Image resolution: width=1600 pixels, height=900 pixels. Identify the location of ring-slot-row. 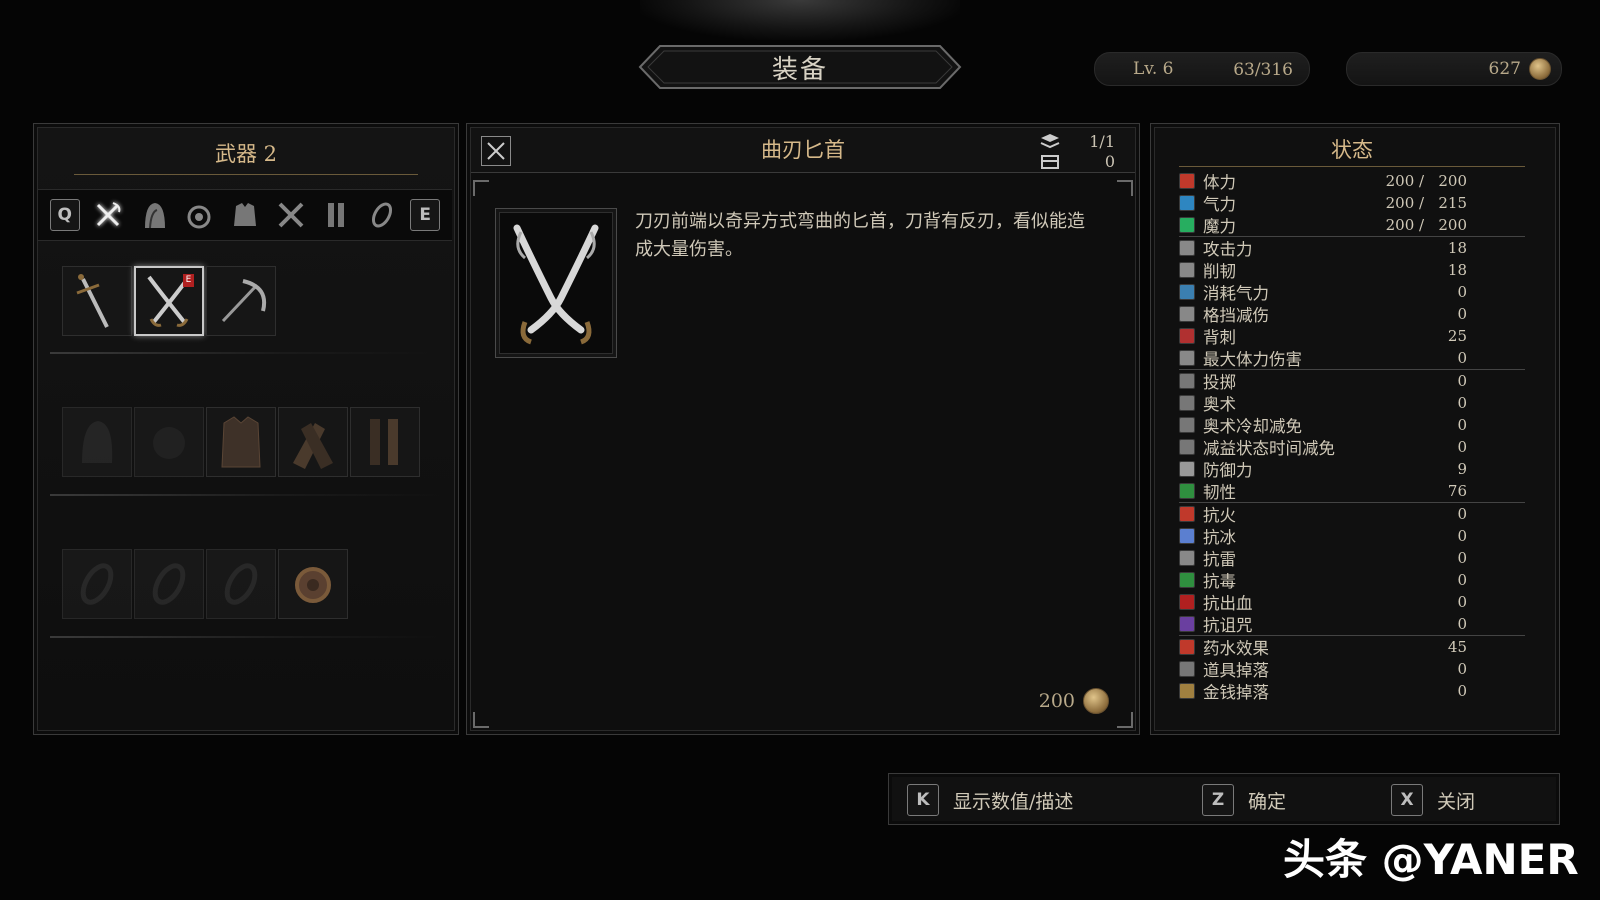
(206, 584).